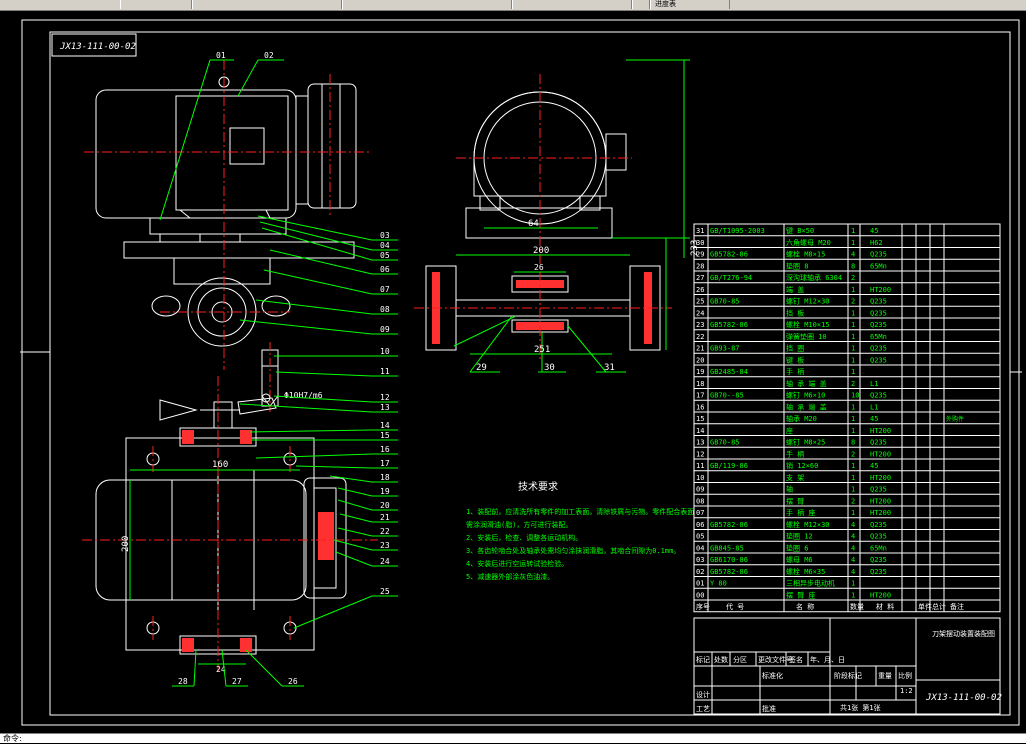 This screenshot has height=744, width=1026. Describe the element at coordinates (700, 443) in the screenshot. I see `bom-no: 13` at that location.